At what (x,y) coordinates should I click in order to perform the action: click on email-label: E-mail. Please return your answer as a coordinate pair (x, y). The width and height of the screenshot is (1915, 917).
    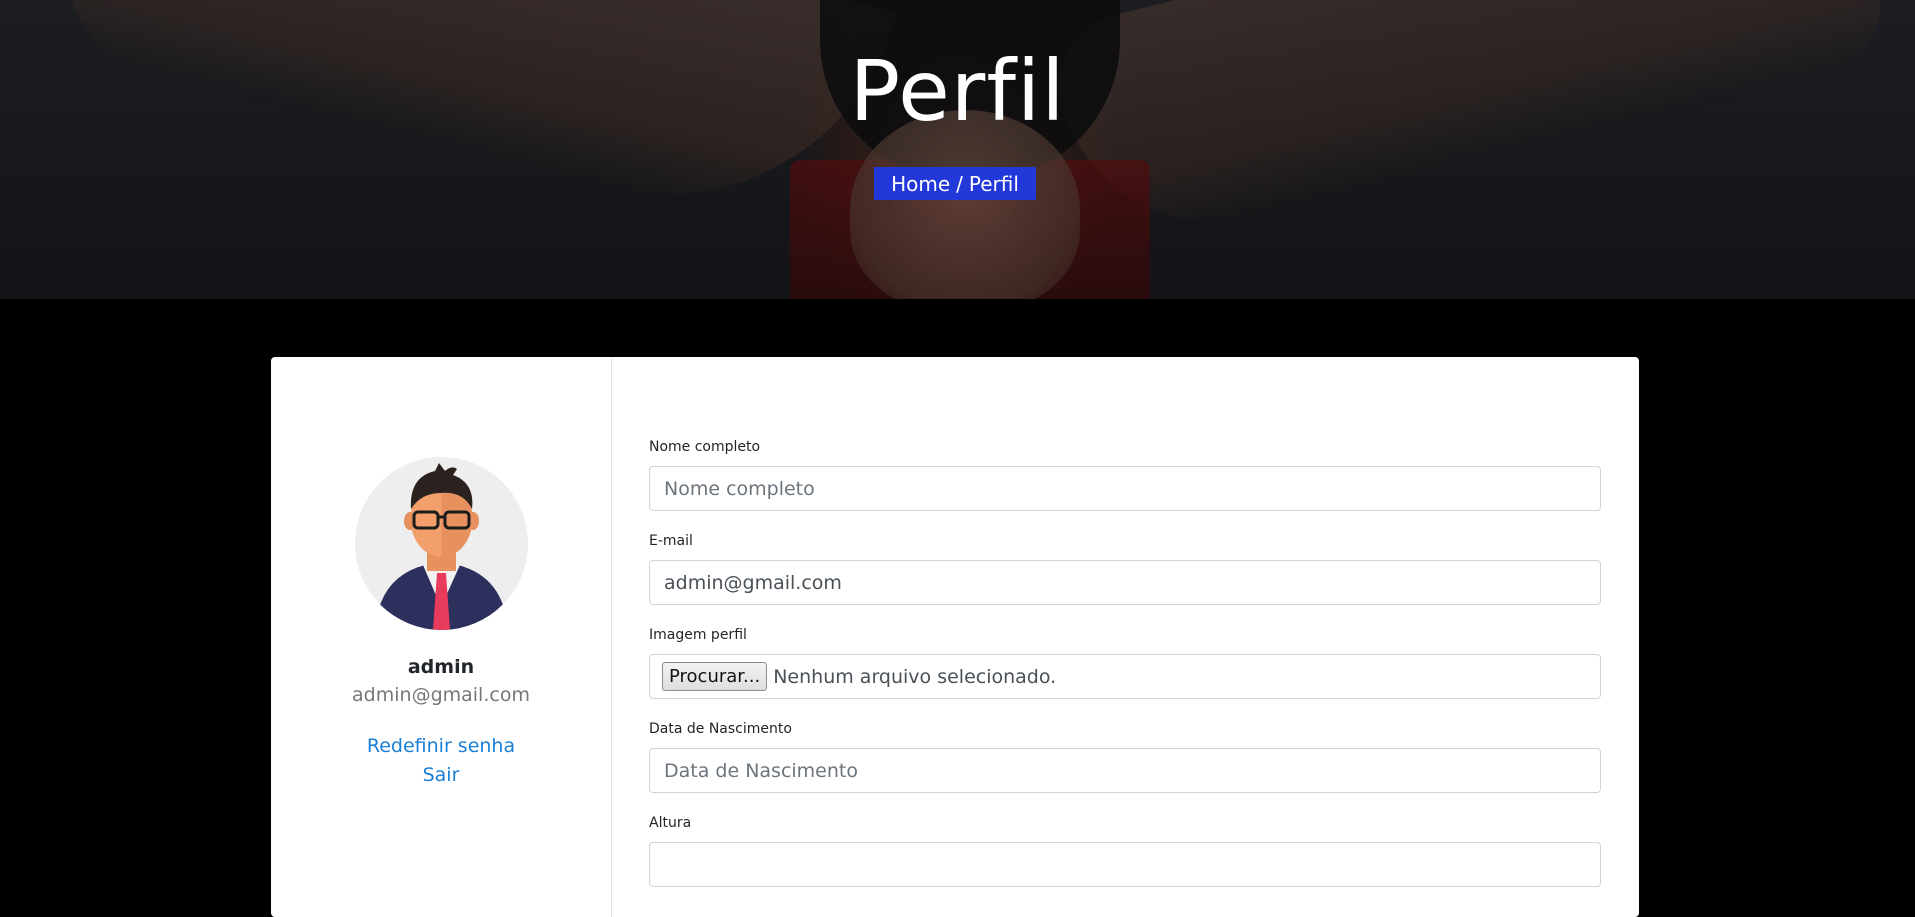
    Looking at the image, I should click on (671, 541).